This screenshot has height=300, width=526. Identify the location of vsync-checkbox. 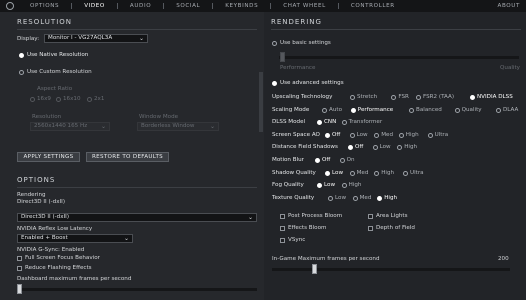
(282, 240).